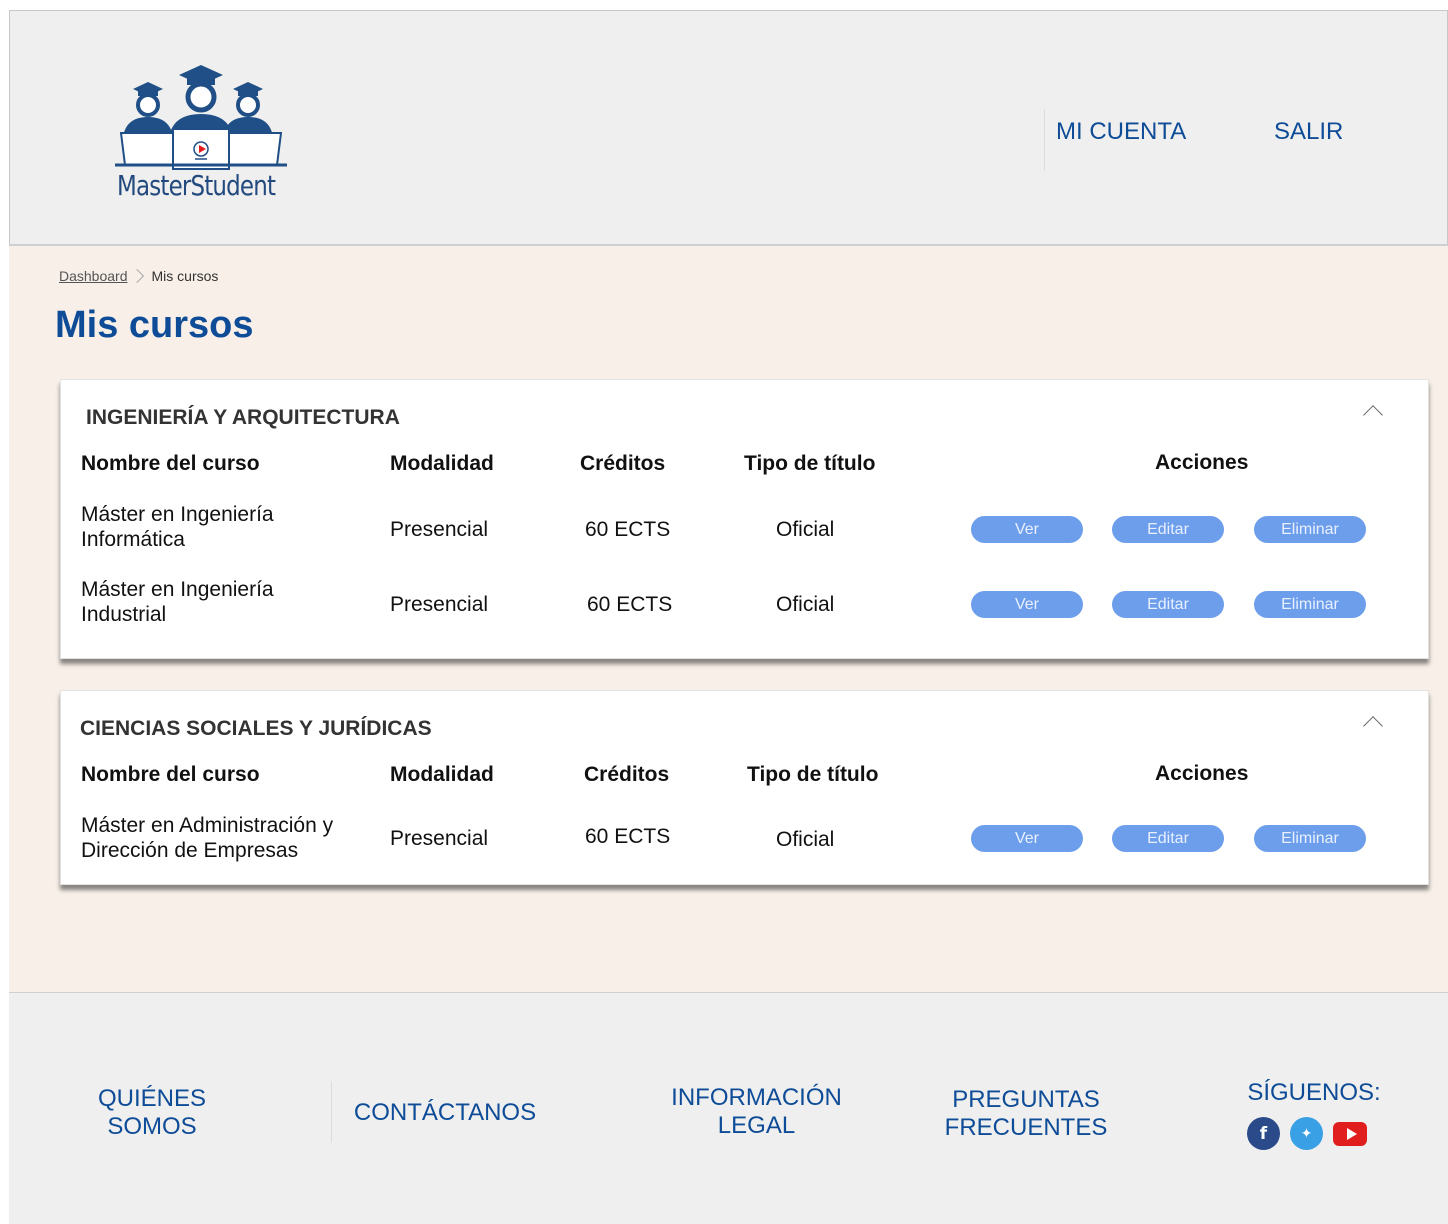 Image resolution: width=1448 pixels, height=1224 pixels. Describe the element at coordinates (154, 325) in the screenshot. I see `page-title: Mis cursos` at that location.